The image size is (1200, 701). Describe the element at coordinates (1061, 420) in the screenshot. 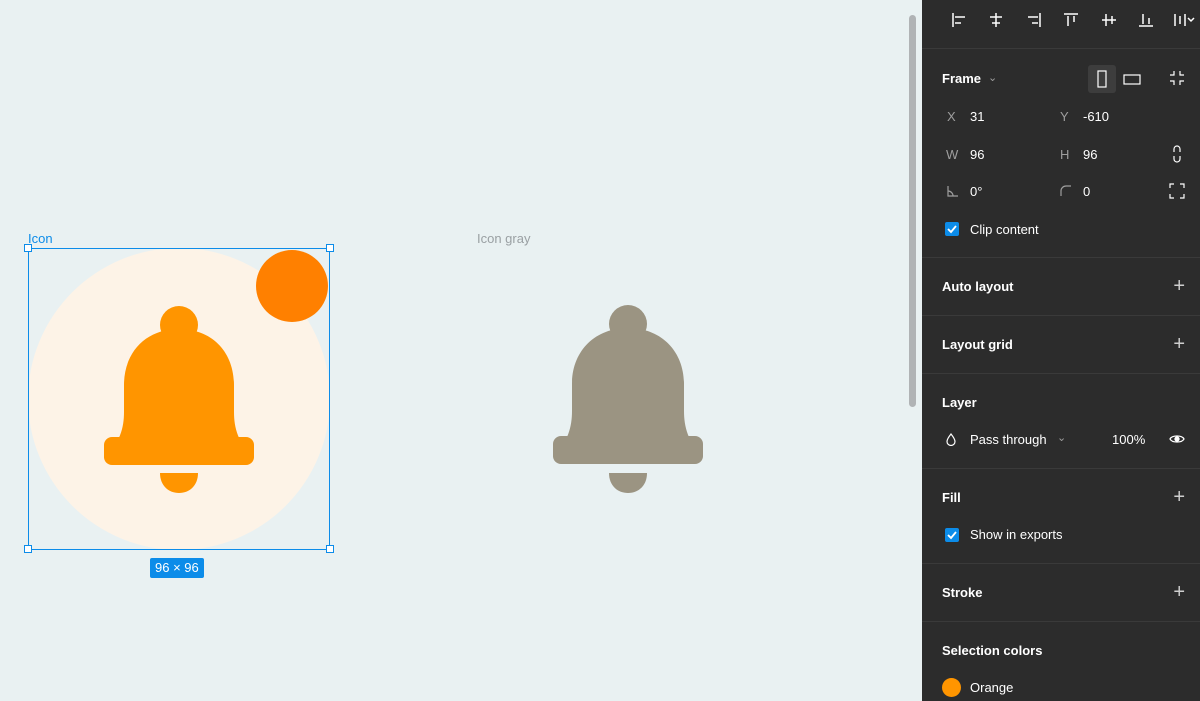

I see `layer-section: Layer Pass through ⌄ 100%` at that location.